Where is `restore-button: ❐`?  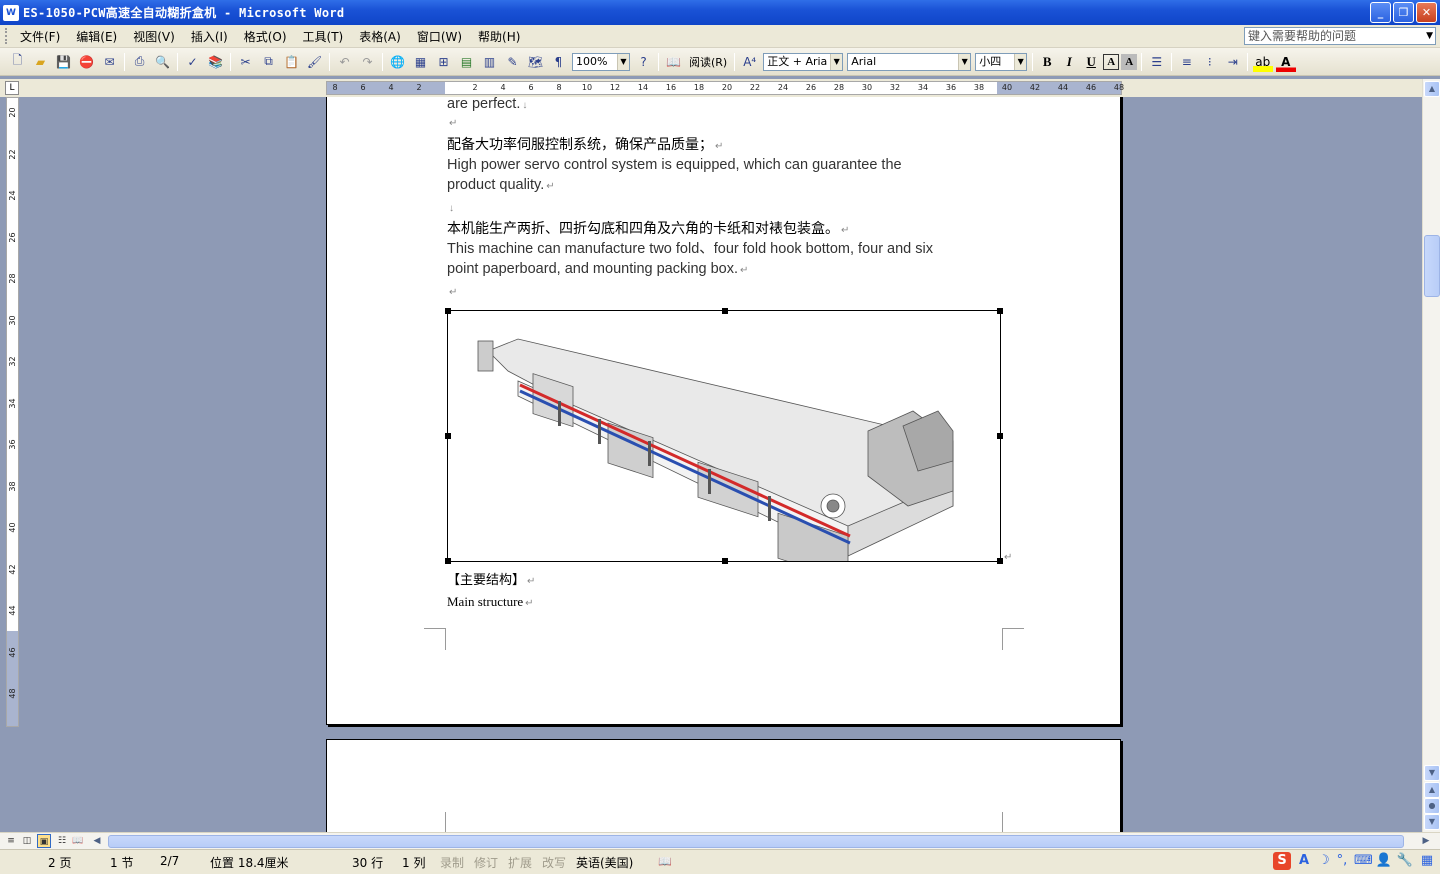 restore-button: ❐ is located at coordinates (1403, 12).